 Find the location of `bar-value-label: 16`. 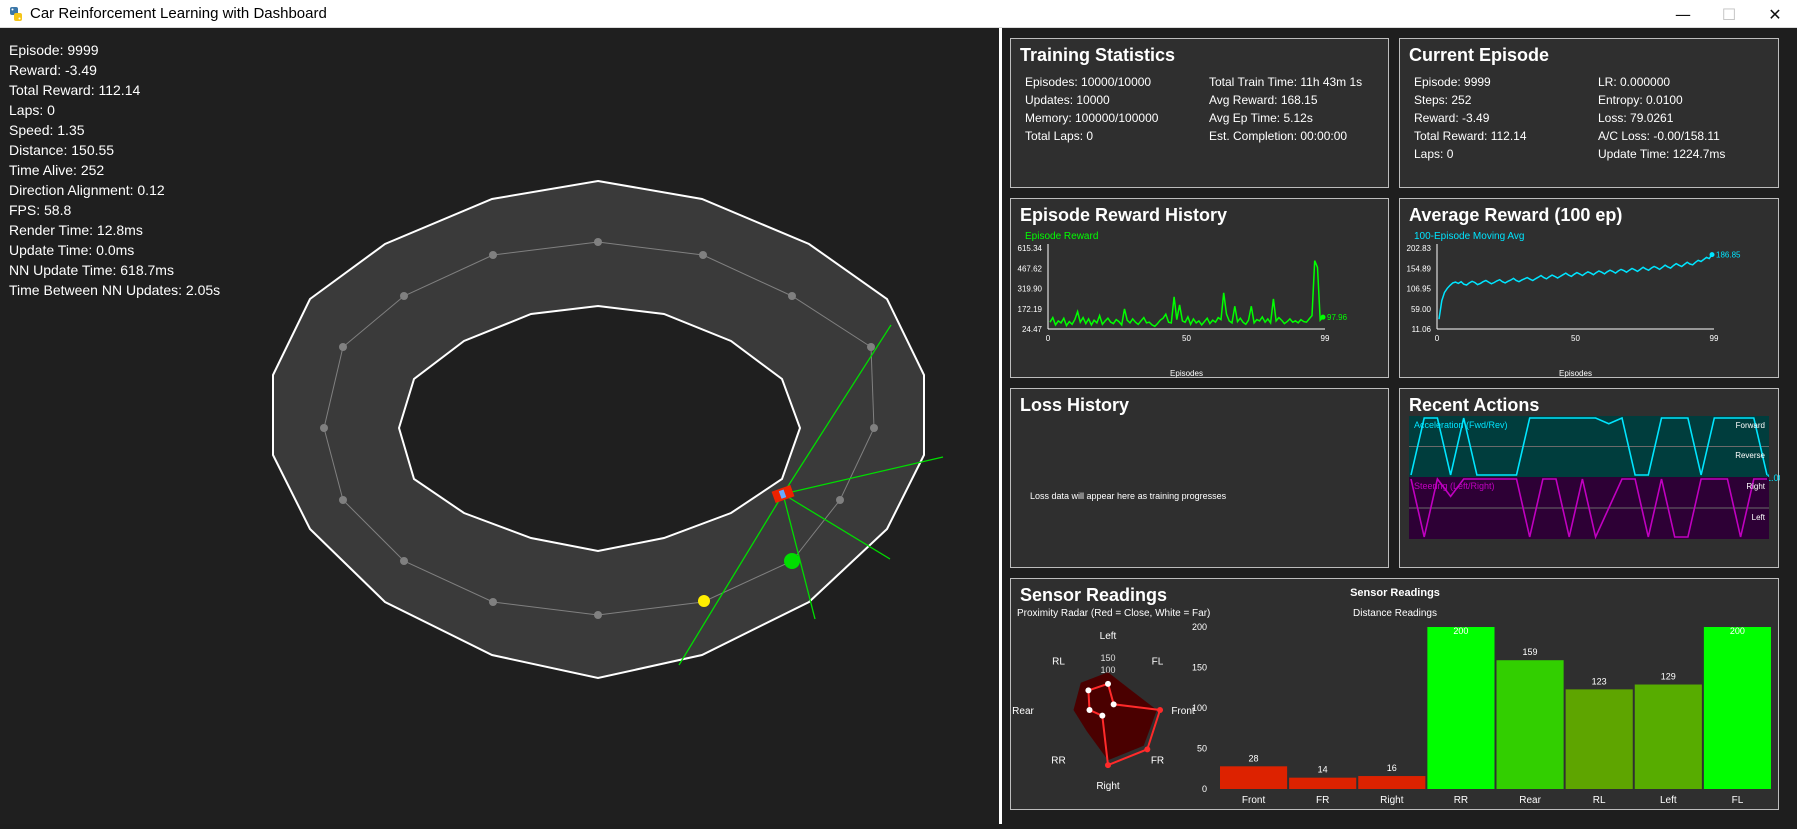

bar-value-label: 16 is located at coordinates (1392, 768).